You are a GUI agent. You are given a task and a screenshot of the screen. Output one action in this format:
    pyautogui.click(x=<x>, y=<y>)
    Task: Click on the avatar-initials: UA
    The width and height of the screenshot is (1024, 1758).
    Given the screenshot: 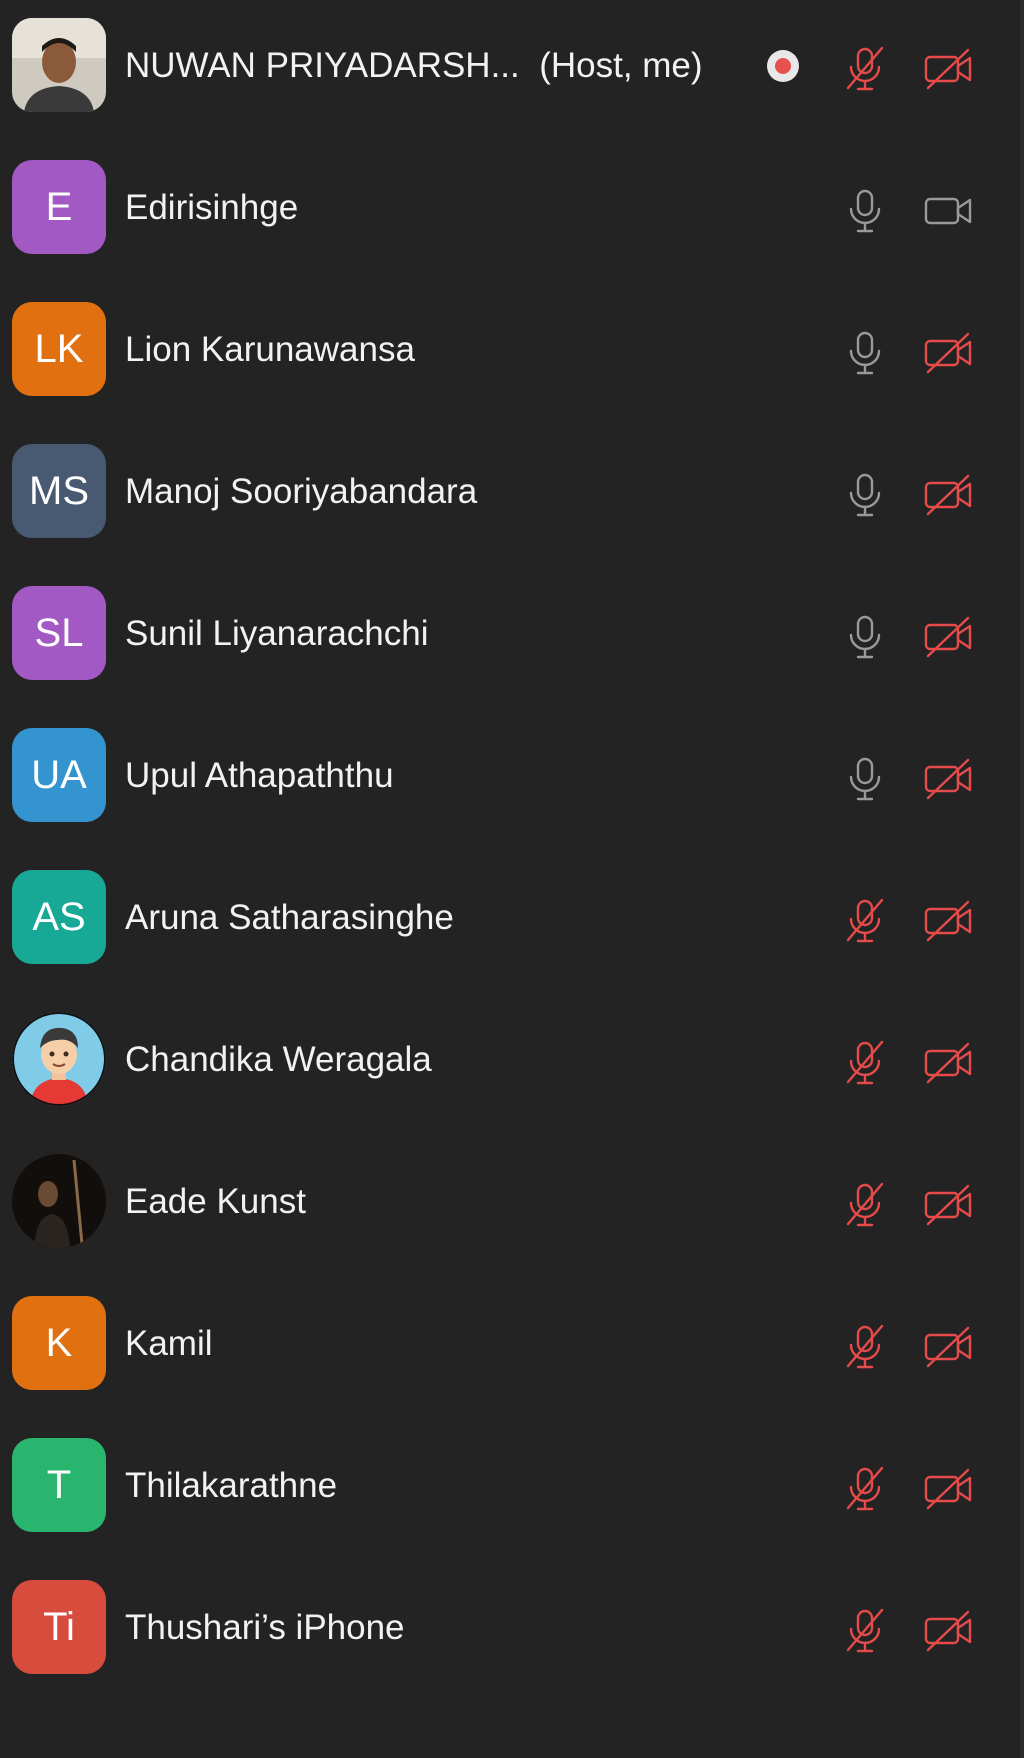 What is the action you would take?
    pyautogui.click(x=59, y=774)
    